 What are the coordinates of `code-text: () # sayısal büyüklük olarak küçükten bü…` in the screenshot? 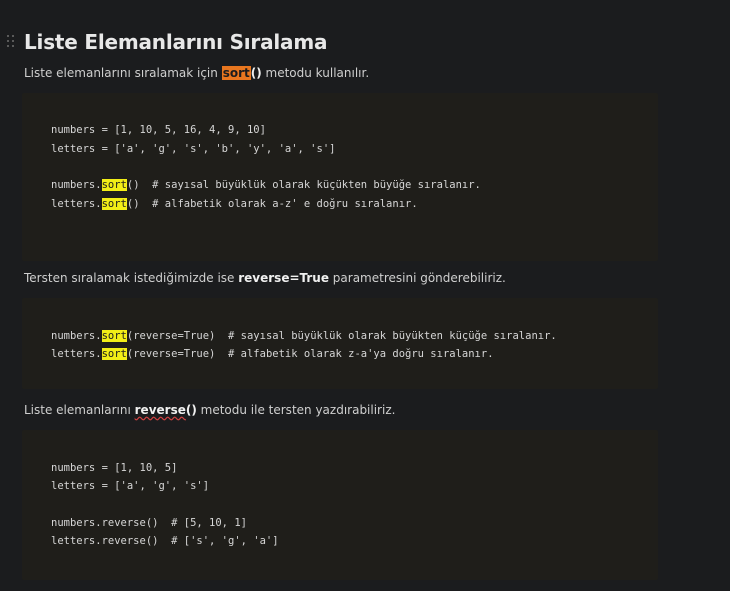 It's located at (303, 185).